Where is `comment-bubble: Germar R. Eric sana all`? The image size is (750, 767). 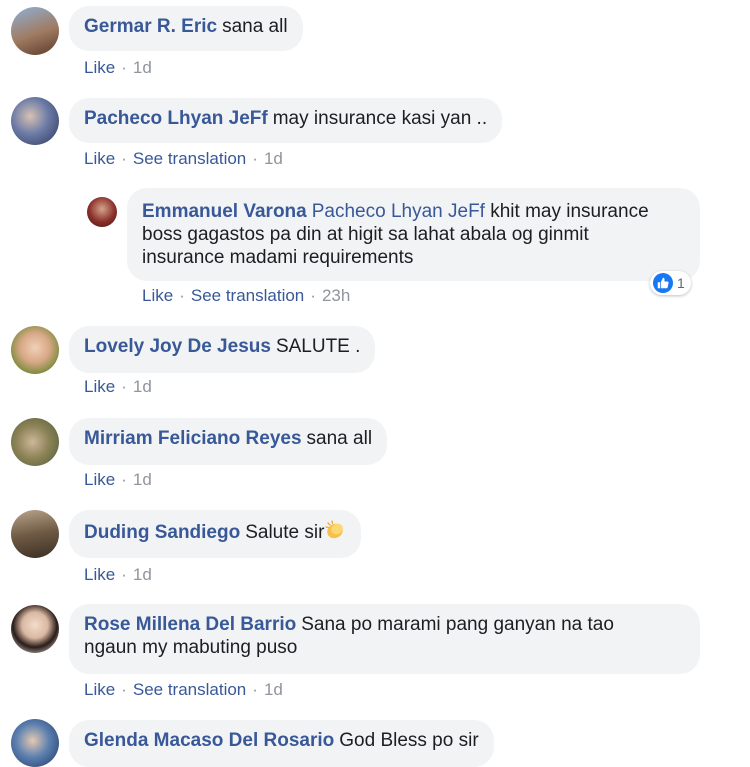 comment-bubble: Germar R. Eric sana all is located at coordinates (186, 28).